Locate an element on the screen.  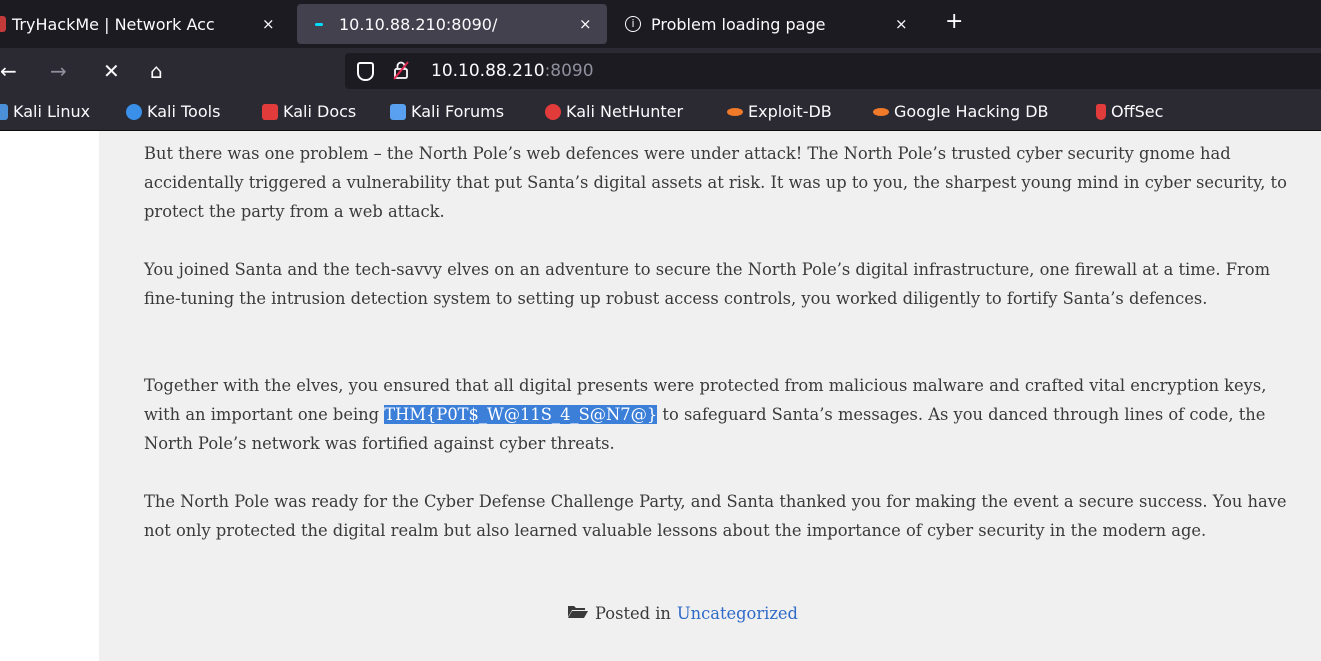
url-bar: 10.10.88.210:8090 is located at coordinates (833, 71).